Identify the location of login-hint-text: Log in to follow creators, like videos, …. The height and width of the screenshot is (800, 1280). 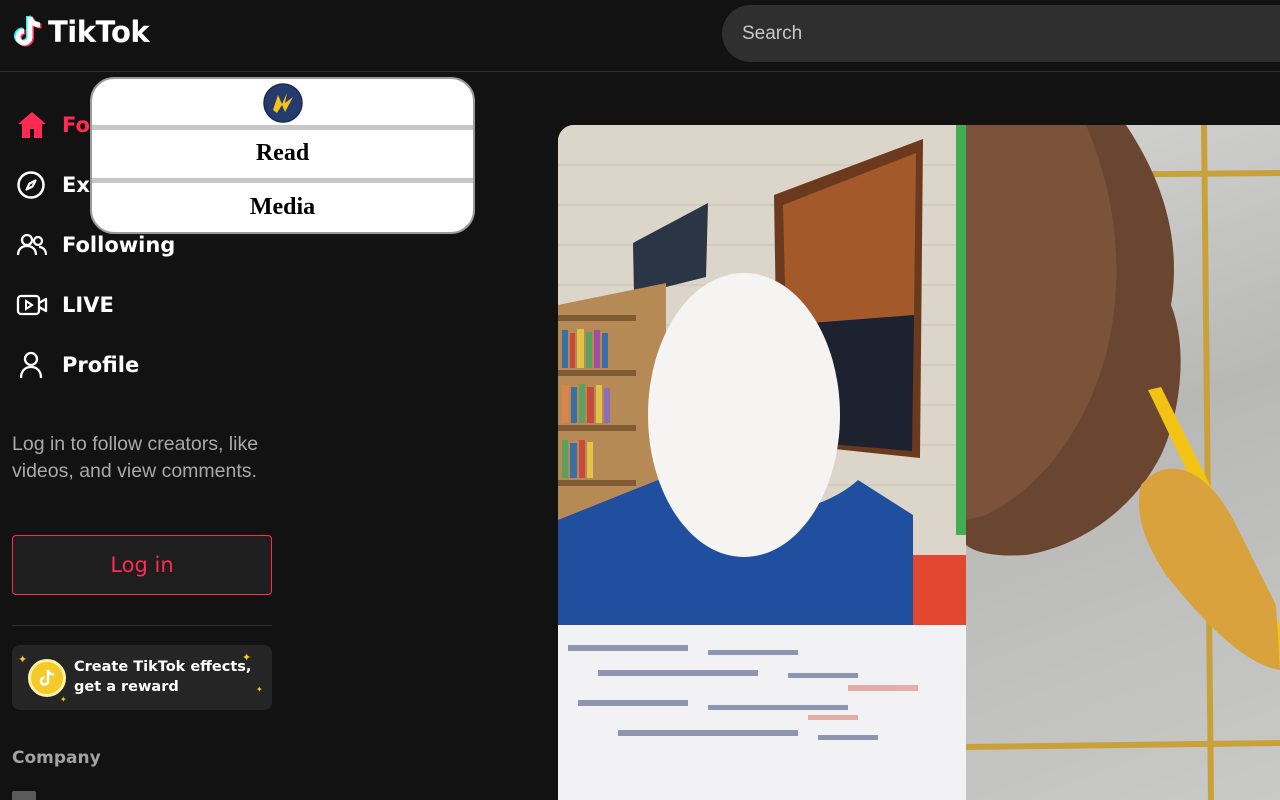
(135, 457).